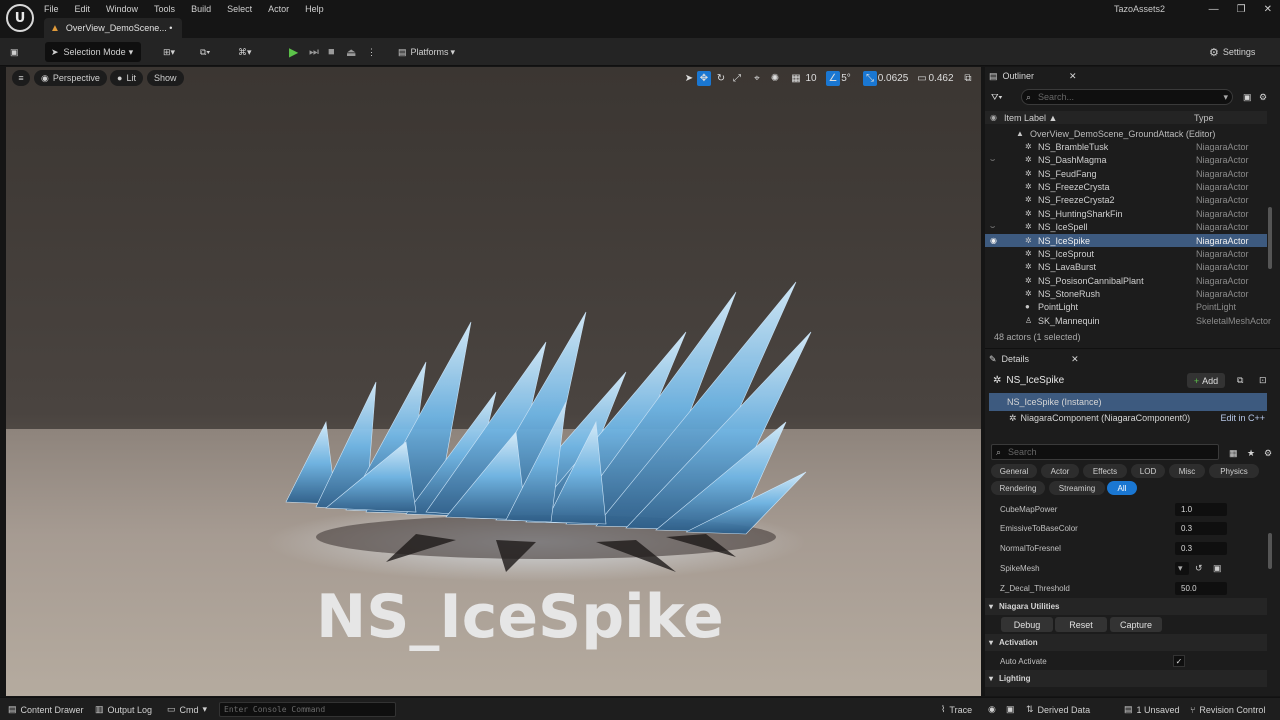 Image resolution: width=1280 pixels, height=720 pixels. Describe the element at coordinates (1204, 118) in the screenshot. I see `col-type: Type` at that location.